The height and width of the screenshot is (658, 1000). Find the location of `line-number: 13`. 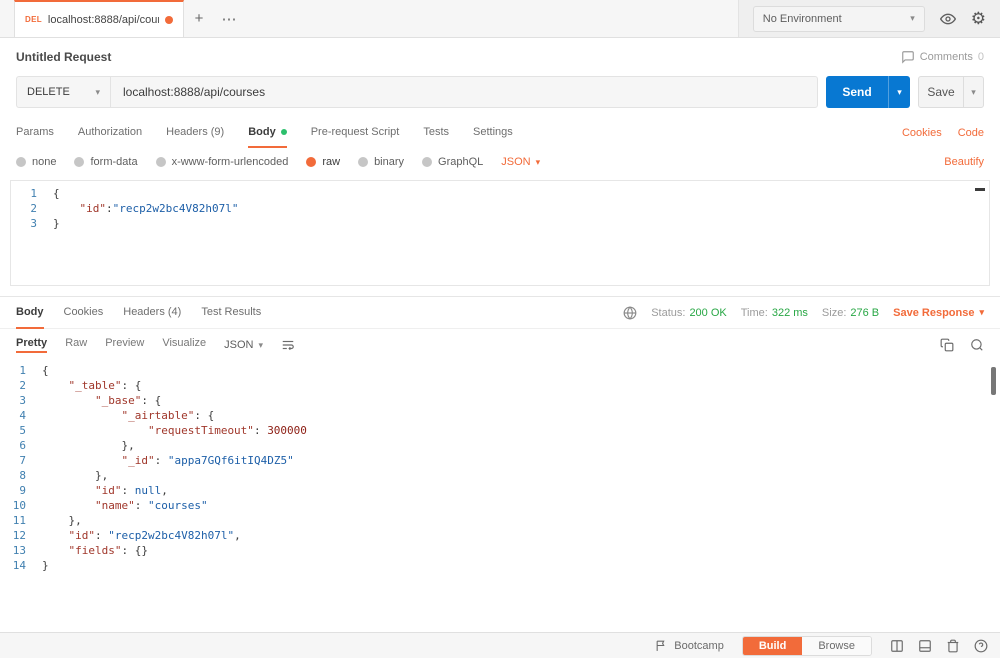

line-number: 13 is located at coordinates (19, 550).